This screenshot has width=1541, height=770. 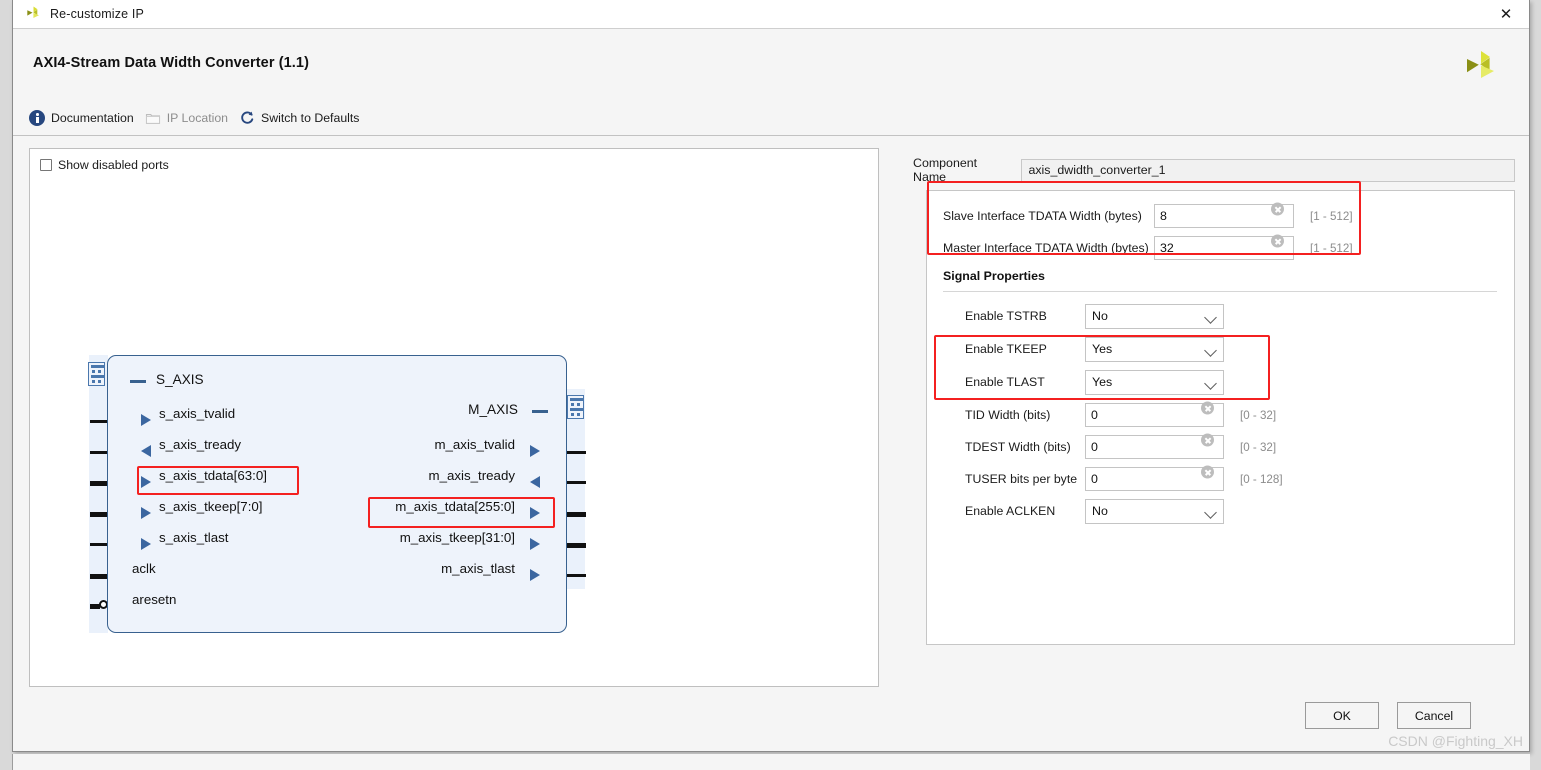 What do you see at coordinates (213, 475) in the screenshot?
I see `port-label-s-axis-tdata: s_axis_tdata[63:0]` at bounding box center [213, 475].